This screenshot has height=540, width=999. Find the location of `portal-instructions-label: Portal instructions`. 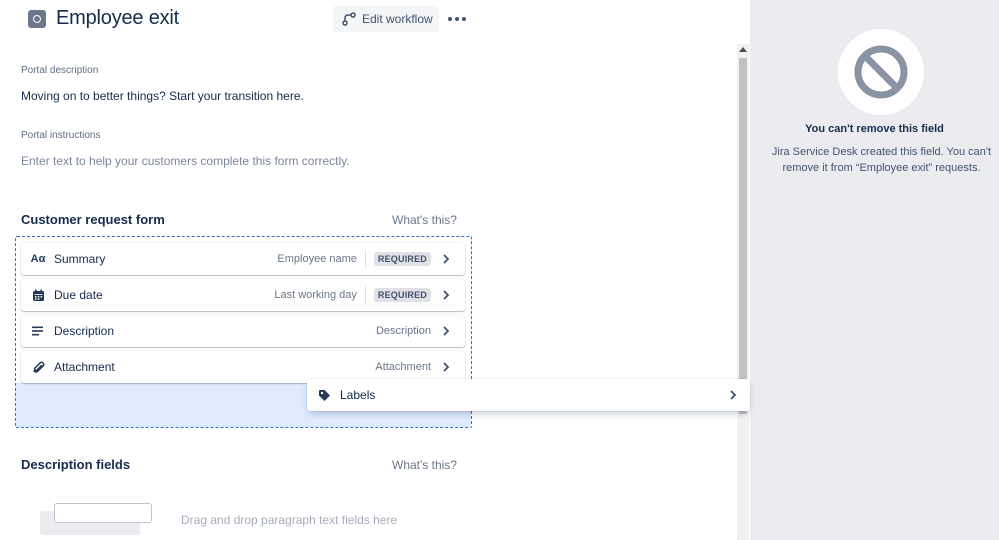

portal-instructions-label: Portal instructions is located at coordinates (61, 135).